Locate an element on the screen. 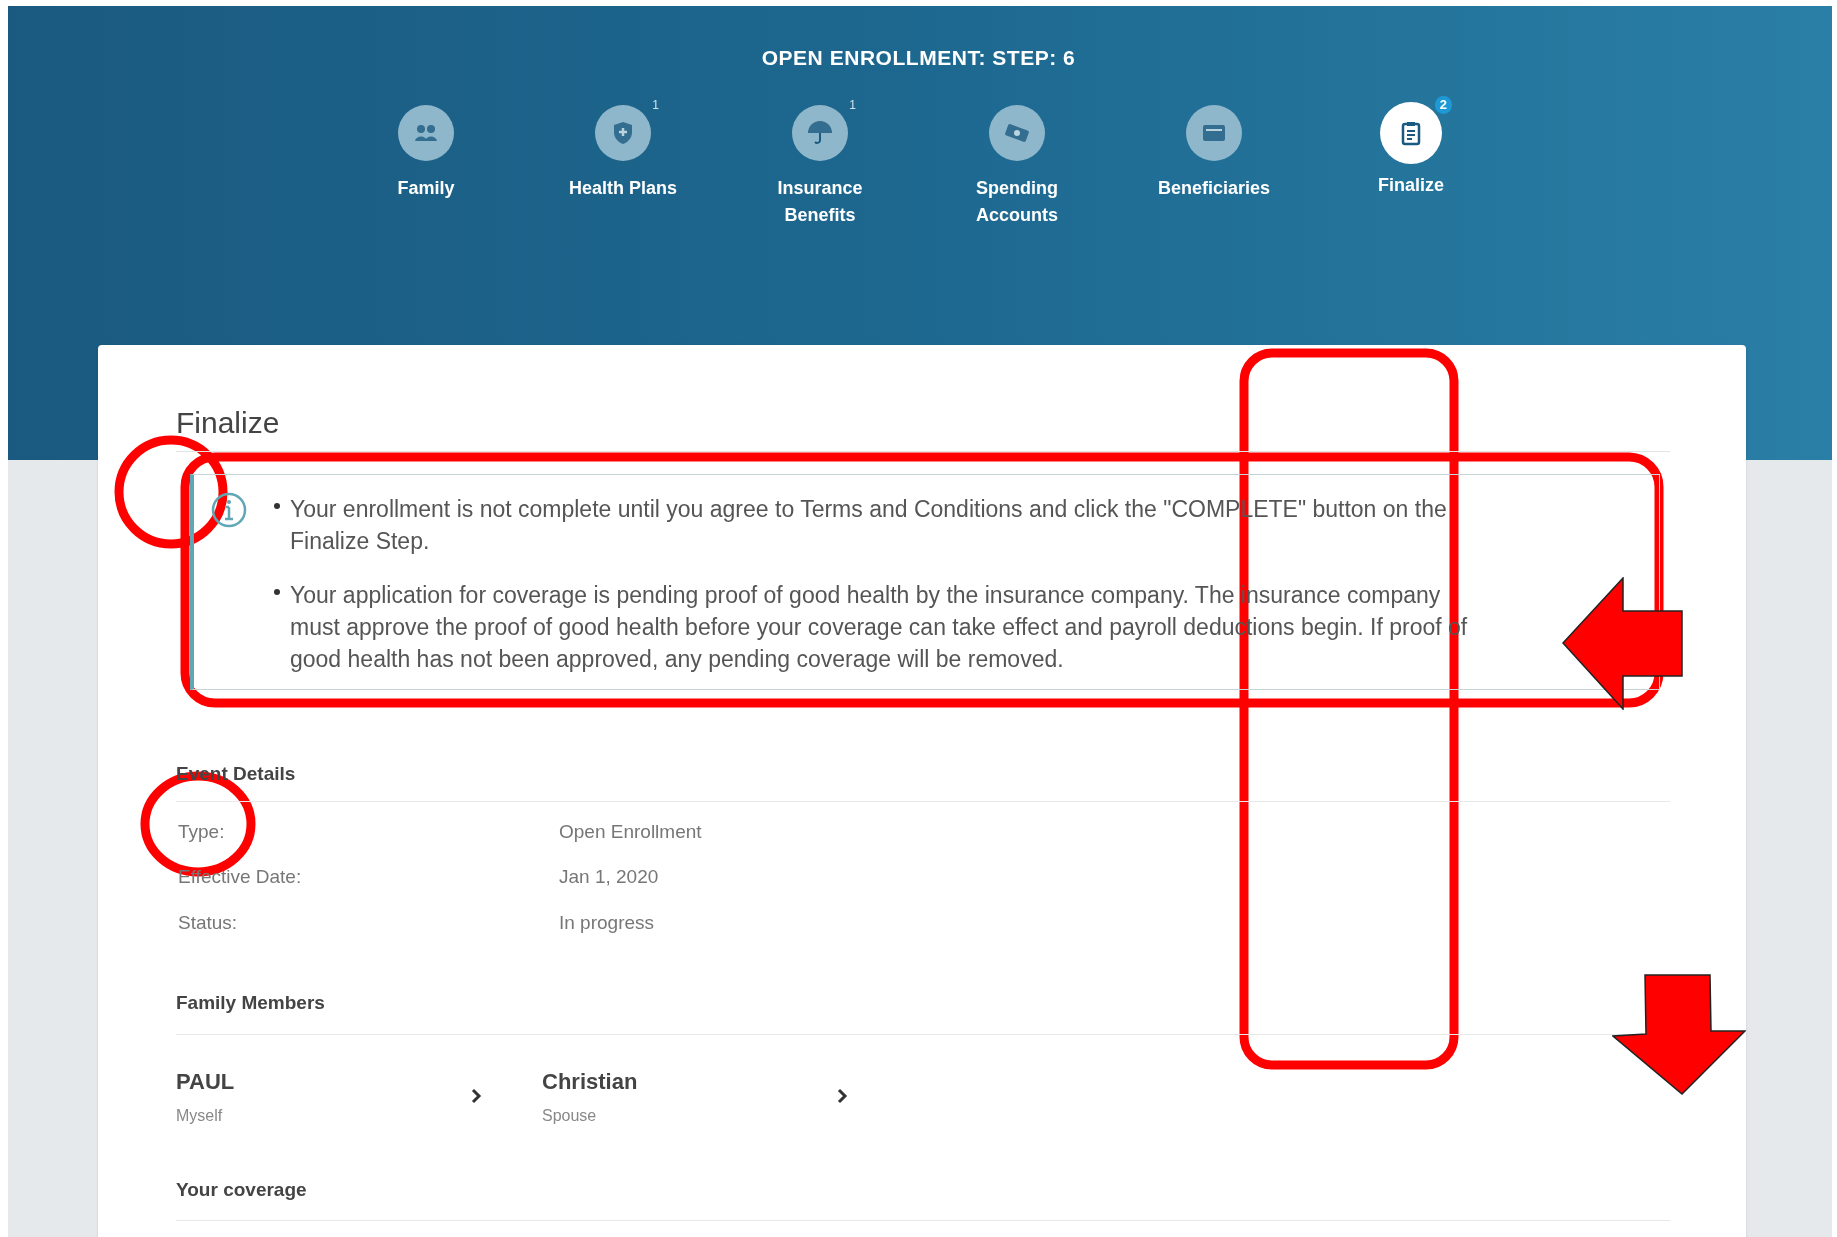  step-label: Insurance Benefits is located at coordinates (820, 201).